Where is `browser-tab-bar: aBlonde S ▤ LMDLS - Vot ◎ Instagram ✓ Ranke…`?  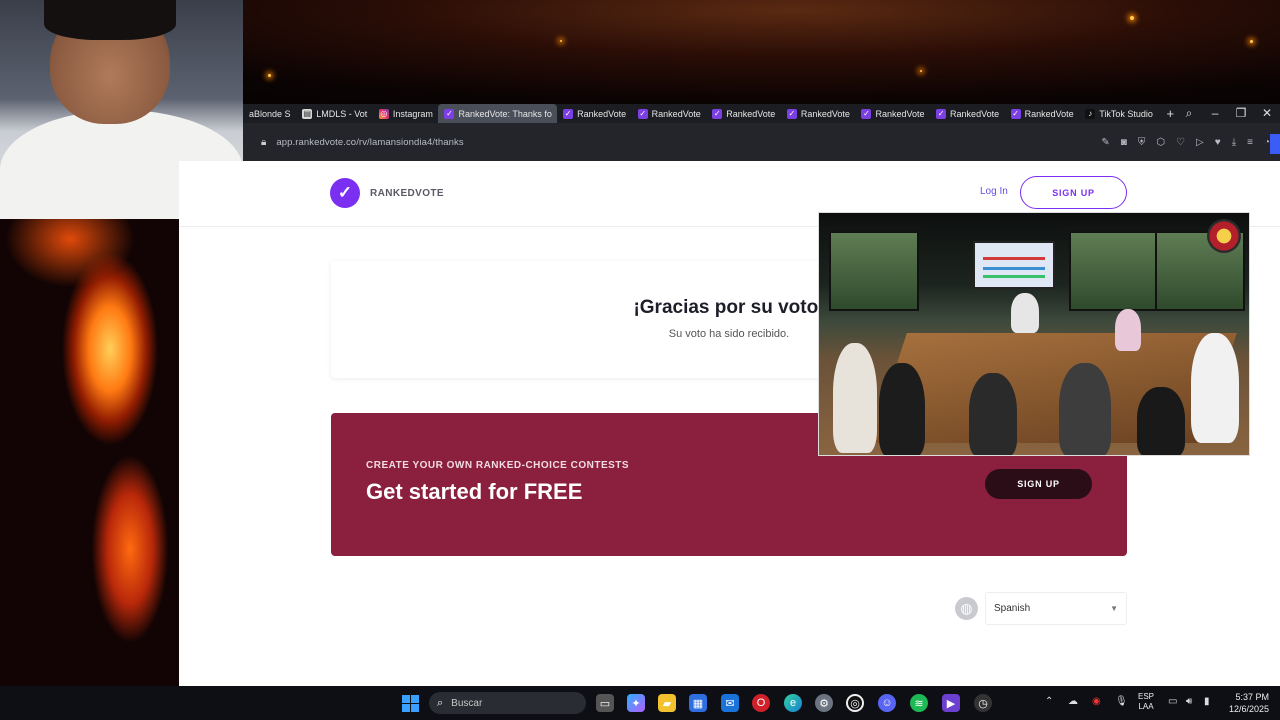 browser-tab-bar: aBlonde S ▤ LMDLS - Vot ◎ Instagram ✓ Ranke… is located at coordinates (761, 113).